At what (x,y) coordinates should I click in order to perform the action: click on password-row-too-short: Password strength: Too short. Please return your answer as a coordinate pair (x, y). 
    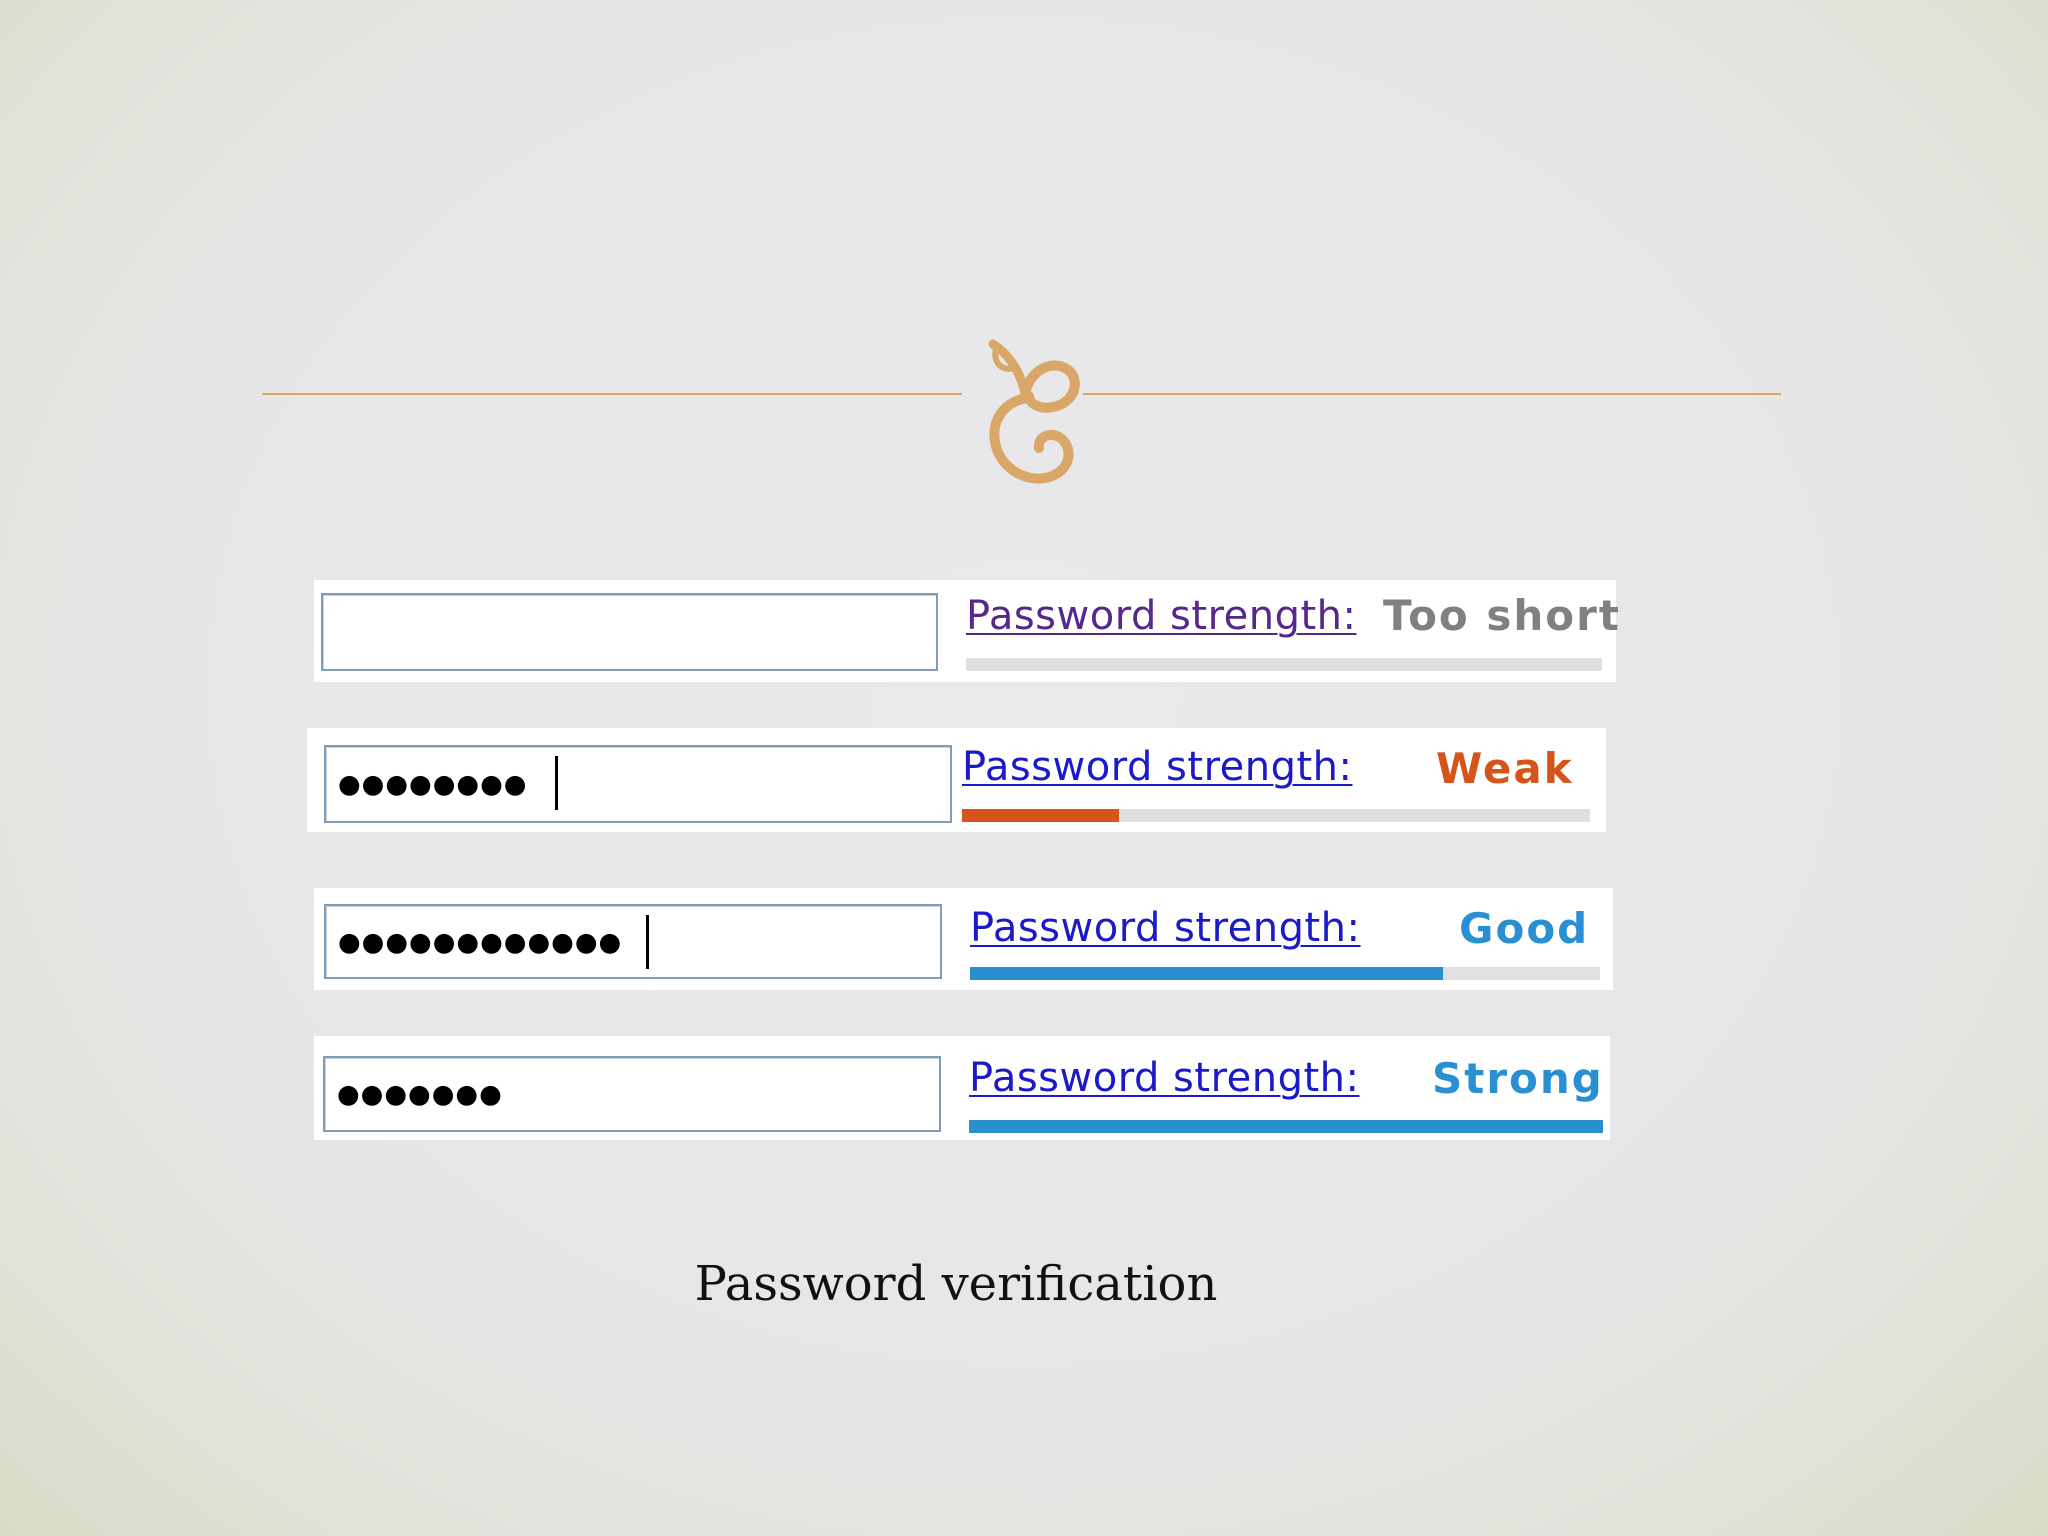
    Looking at the image, I should click on (966, 631).